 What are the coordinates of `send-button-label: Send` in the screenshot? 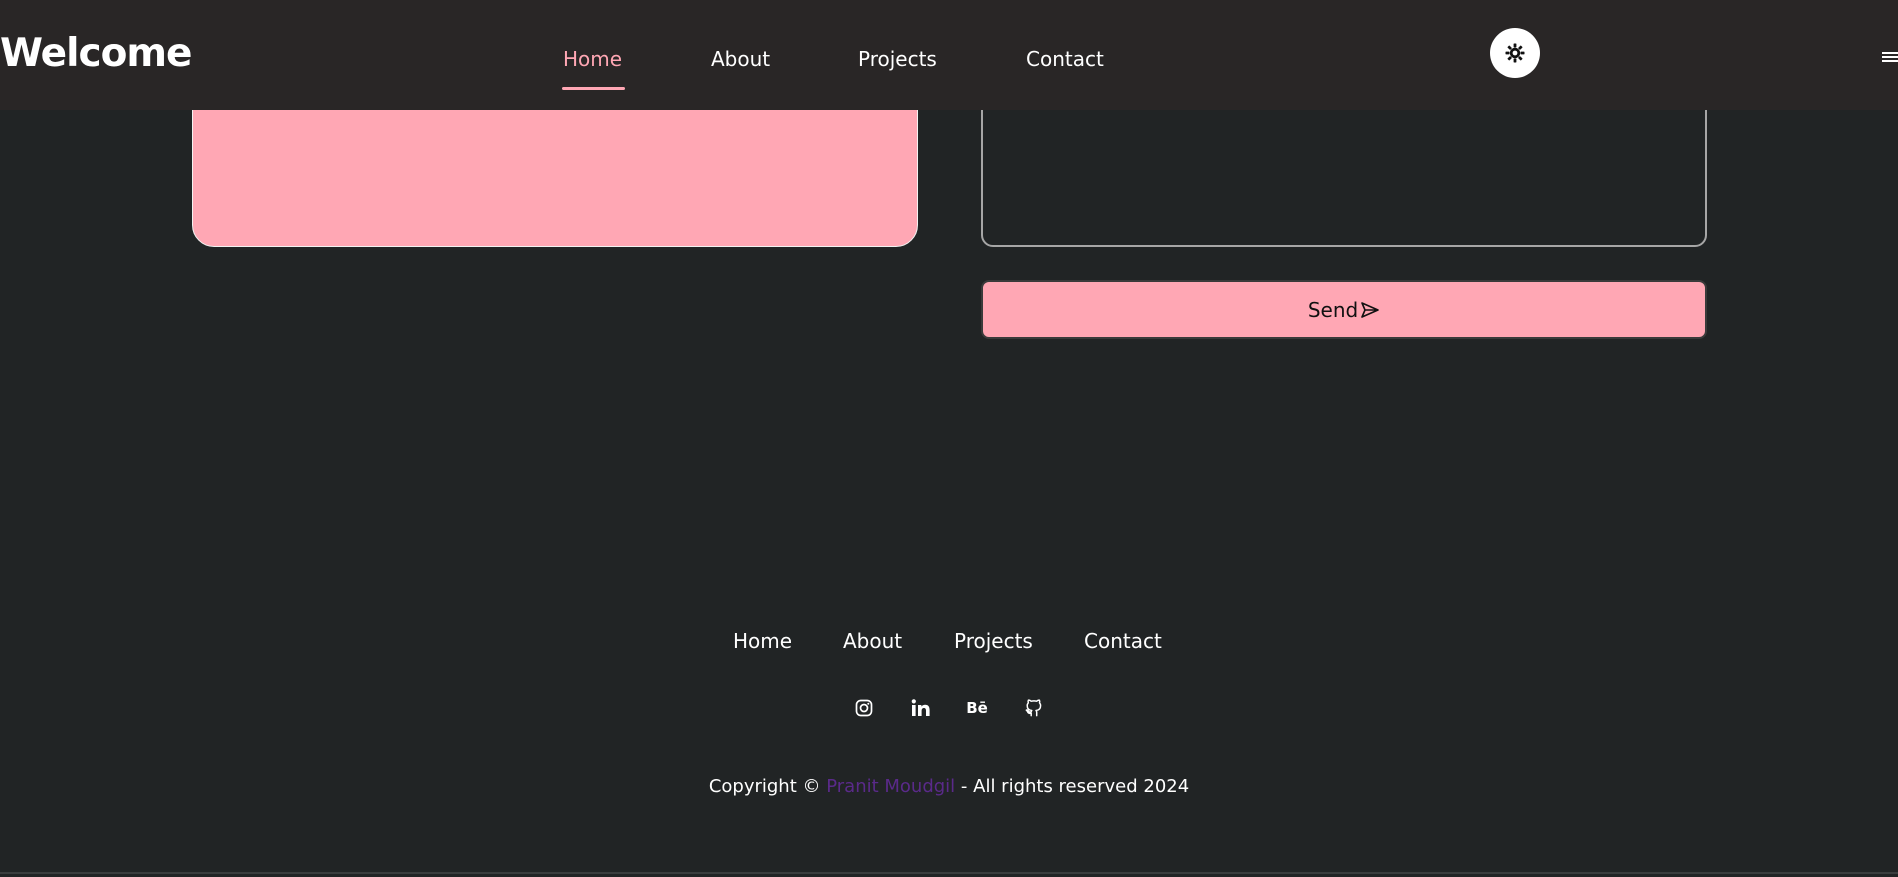 It's located at (1333, 309).